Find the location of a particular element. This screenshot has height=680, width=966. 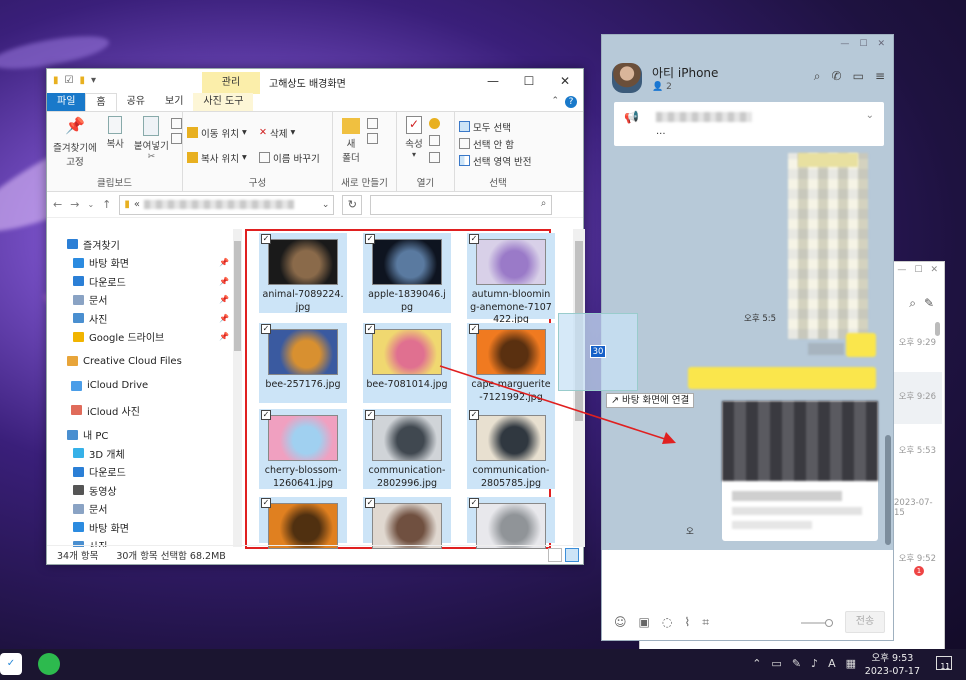

folder-icon: ▮ is located at coordinates (82, 80).